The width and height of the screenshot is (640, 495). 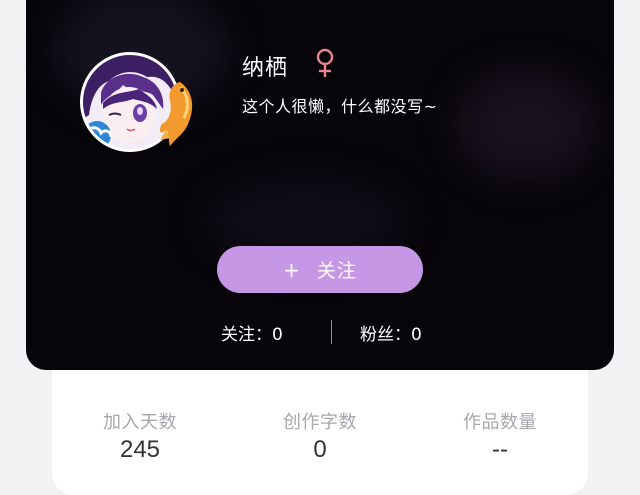 I want to click on stat-value: 0, so click(x=320, y=449).